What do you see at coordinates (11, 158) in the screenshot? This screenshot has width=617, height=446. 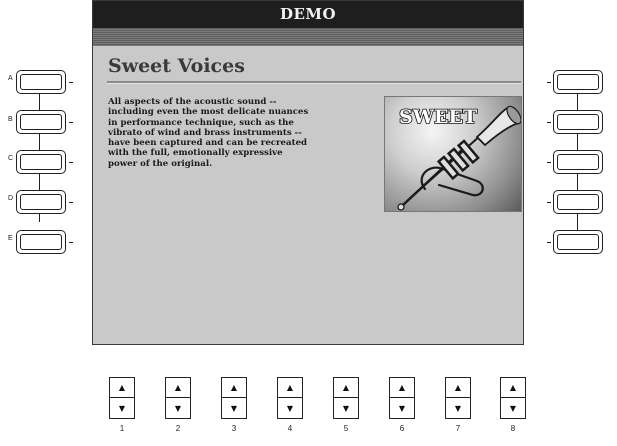 I see `left-label-c: C` at bounding box center [11, 158].